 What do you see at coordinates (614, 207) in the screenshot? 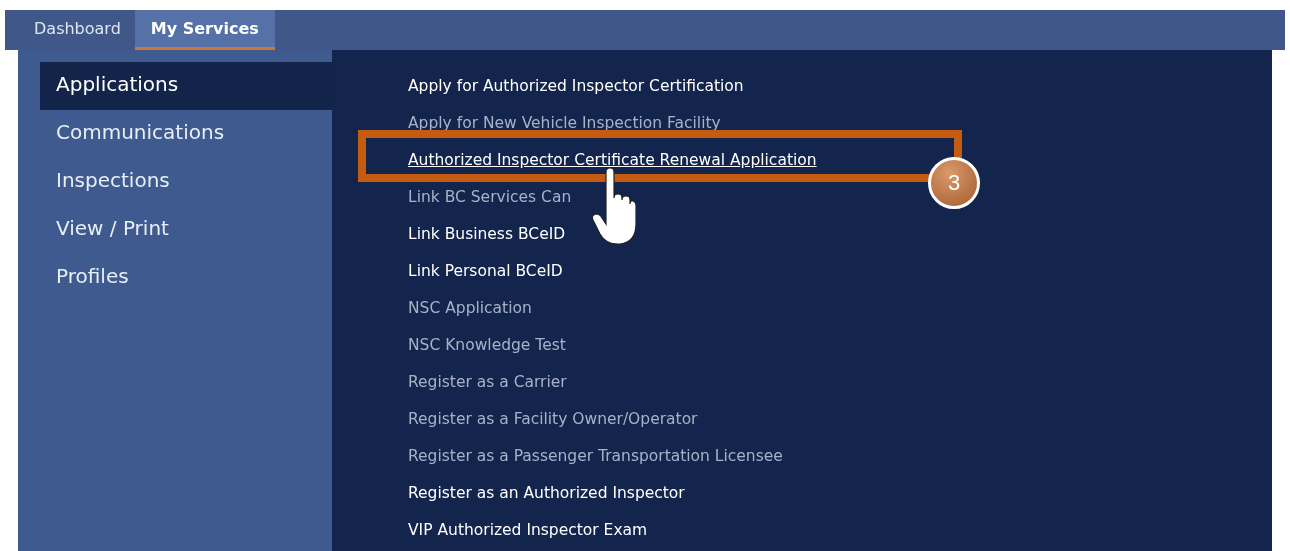
I see `hand-cursor-icon` at bounding box center [614, 207].